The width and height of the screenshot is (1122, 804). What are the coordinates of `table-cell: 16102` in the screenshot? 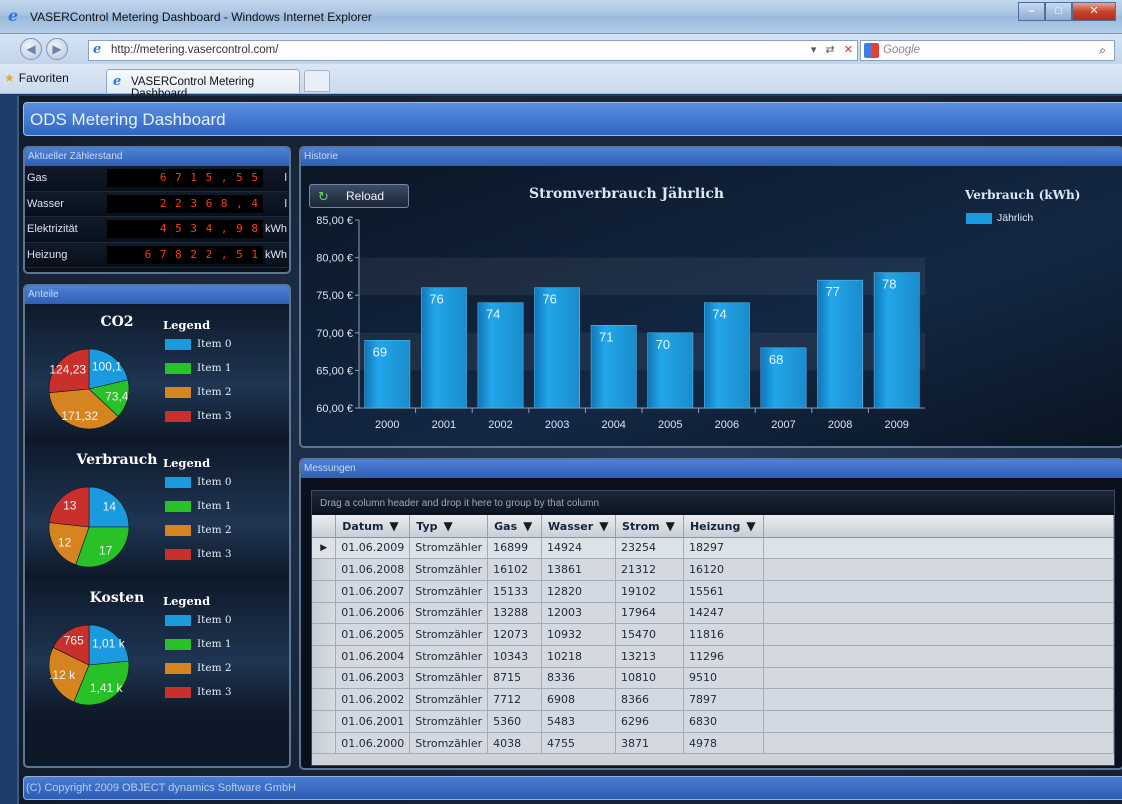 It's located at (515, 569).